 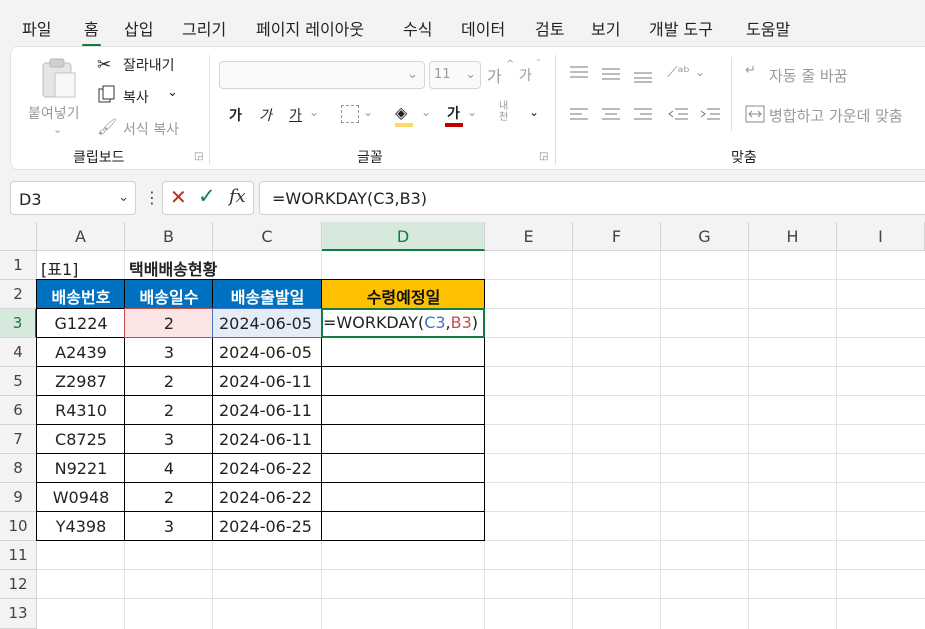 What do you see at coordinates (267, 294) in the screenshot?
I see `header-cell-departure-date: 배송출발일` at bounding box center [267, 294].